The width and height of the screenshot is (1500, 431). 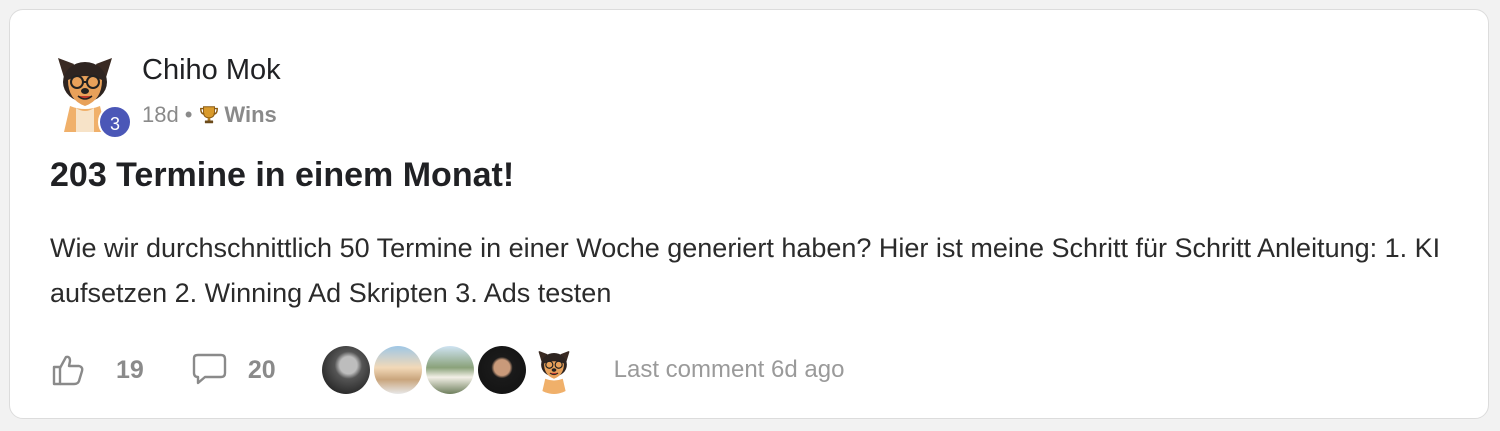 I want to click on thumbs-up-icon, so click(x=68, y=370).